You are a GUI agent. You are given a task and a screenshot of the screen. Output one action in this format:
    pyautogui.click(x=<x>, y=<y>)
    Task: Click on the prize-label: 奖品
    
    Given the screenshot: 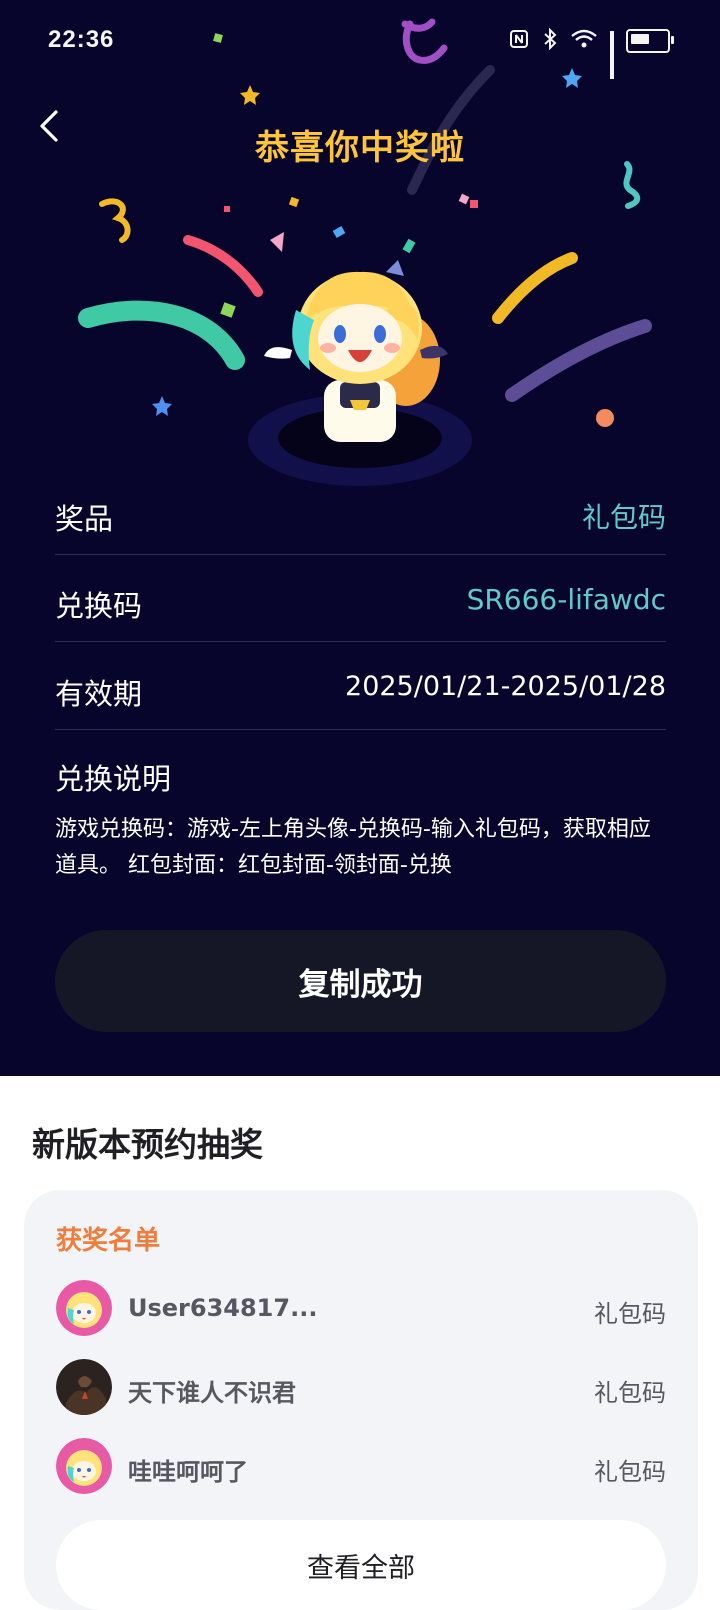 What is the action you would take?
    pyautogui.click(x=84, y=519)
    